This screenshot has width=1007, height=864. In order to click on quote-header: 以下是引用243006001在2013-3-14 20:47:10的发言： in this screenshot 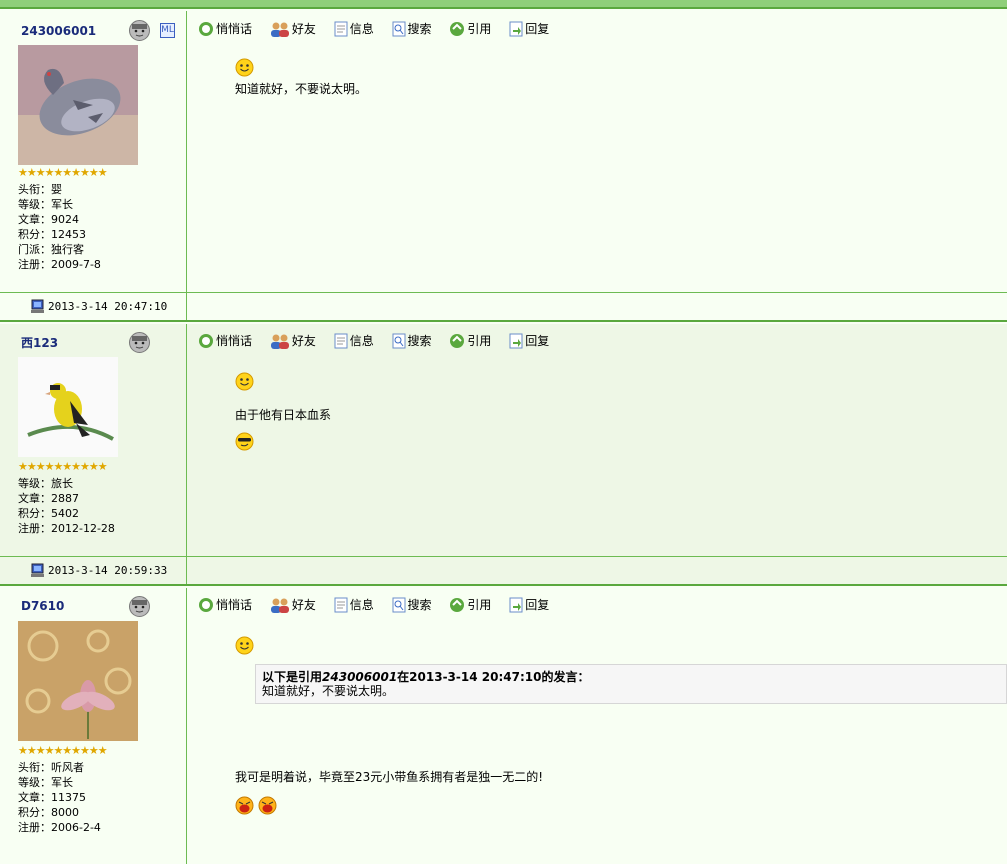, I will do `click(631, 677)`.